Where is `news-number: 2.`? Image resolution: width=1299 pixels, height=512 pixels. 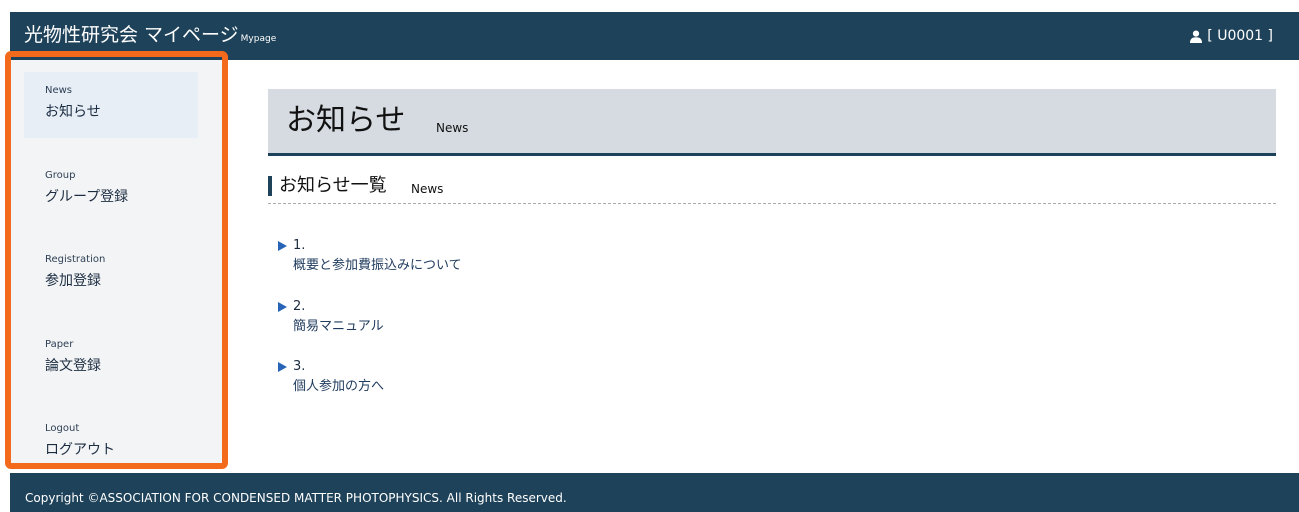
news-number: 2. is located at coordinates (331, 307).